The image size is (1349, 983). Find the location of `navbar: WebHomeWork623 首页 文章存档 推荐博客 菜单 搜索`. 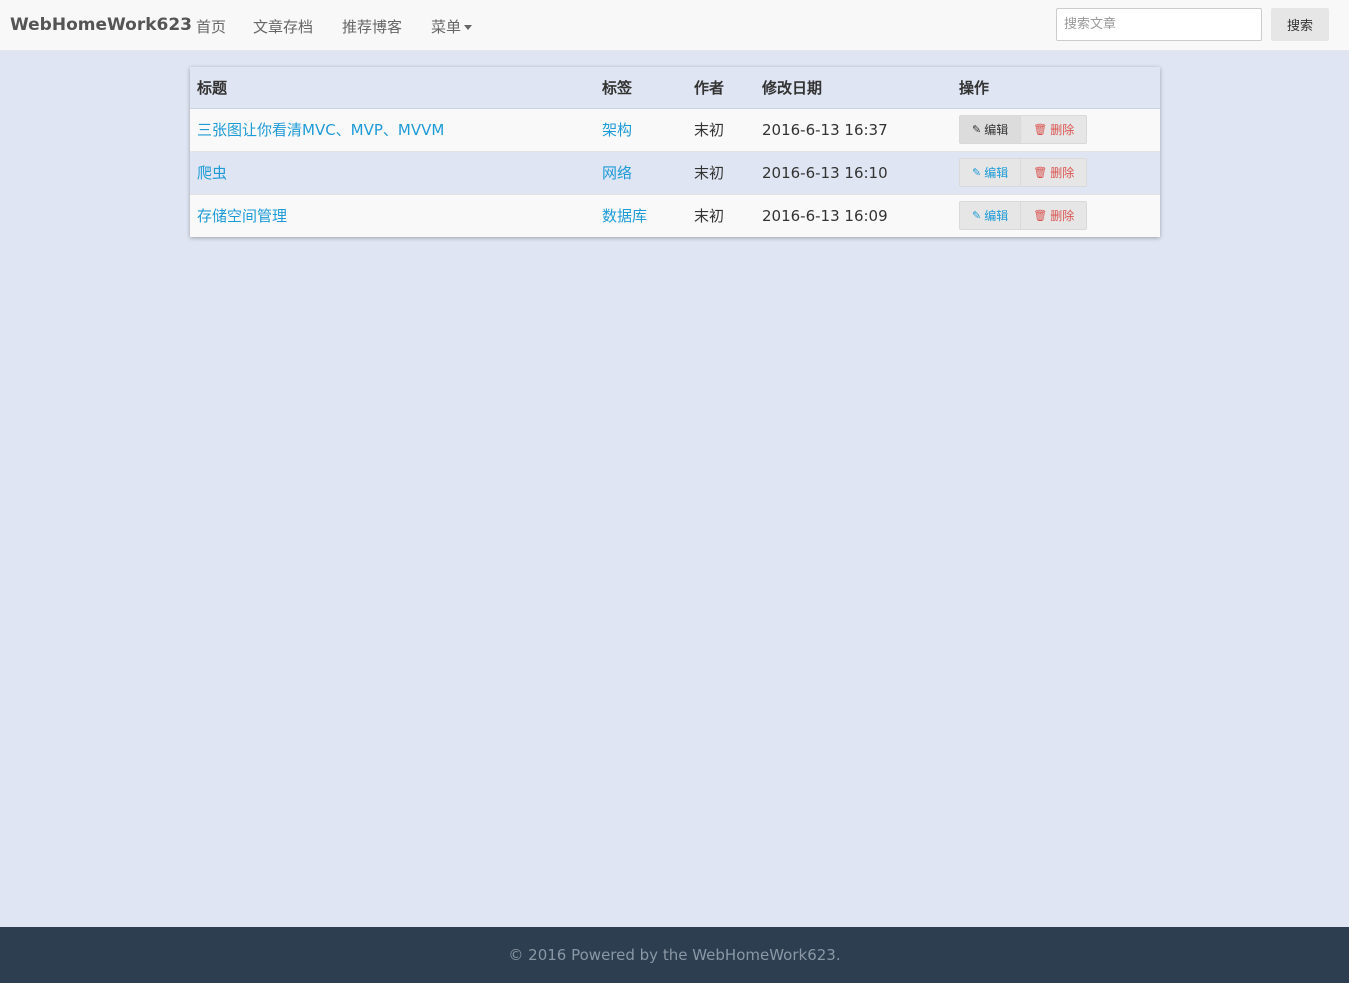

navbar: WebHomeWork623 首页 文章存档 推荐博客 菜单 搜索 is located at coordinates (674, 25).